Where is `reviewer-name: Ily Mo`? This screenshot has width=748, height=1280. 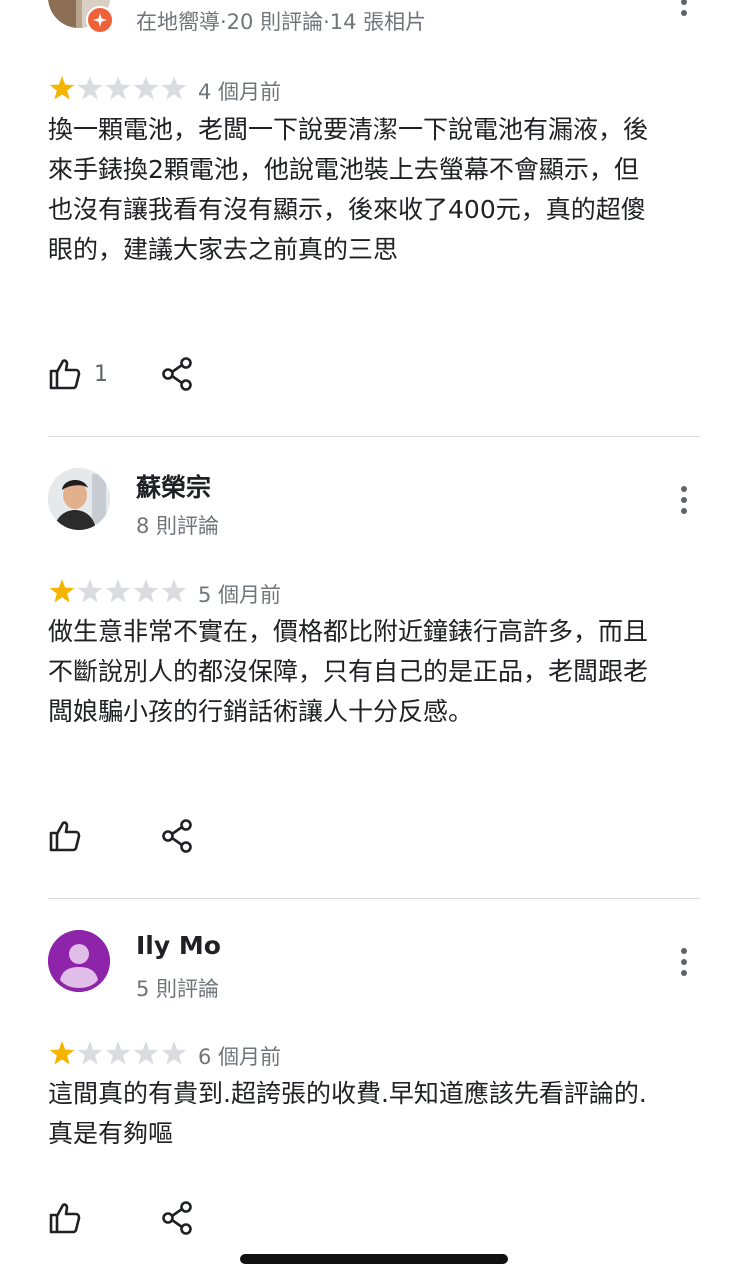 reviewer-name: Ily Mo is located at coordinates (178, 945).